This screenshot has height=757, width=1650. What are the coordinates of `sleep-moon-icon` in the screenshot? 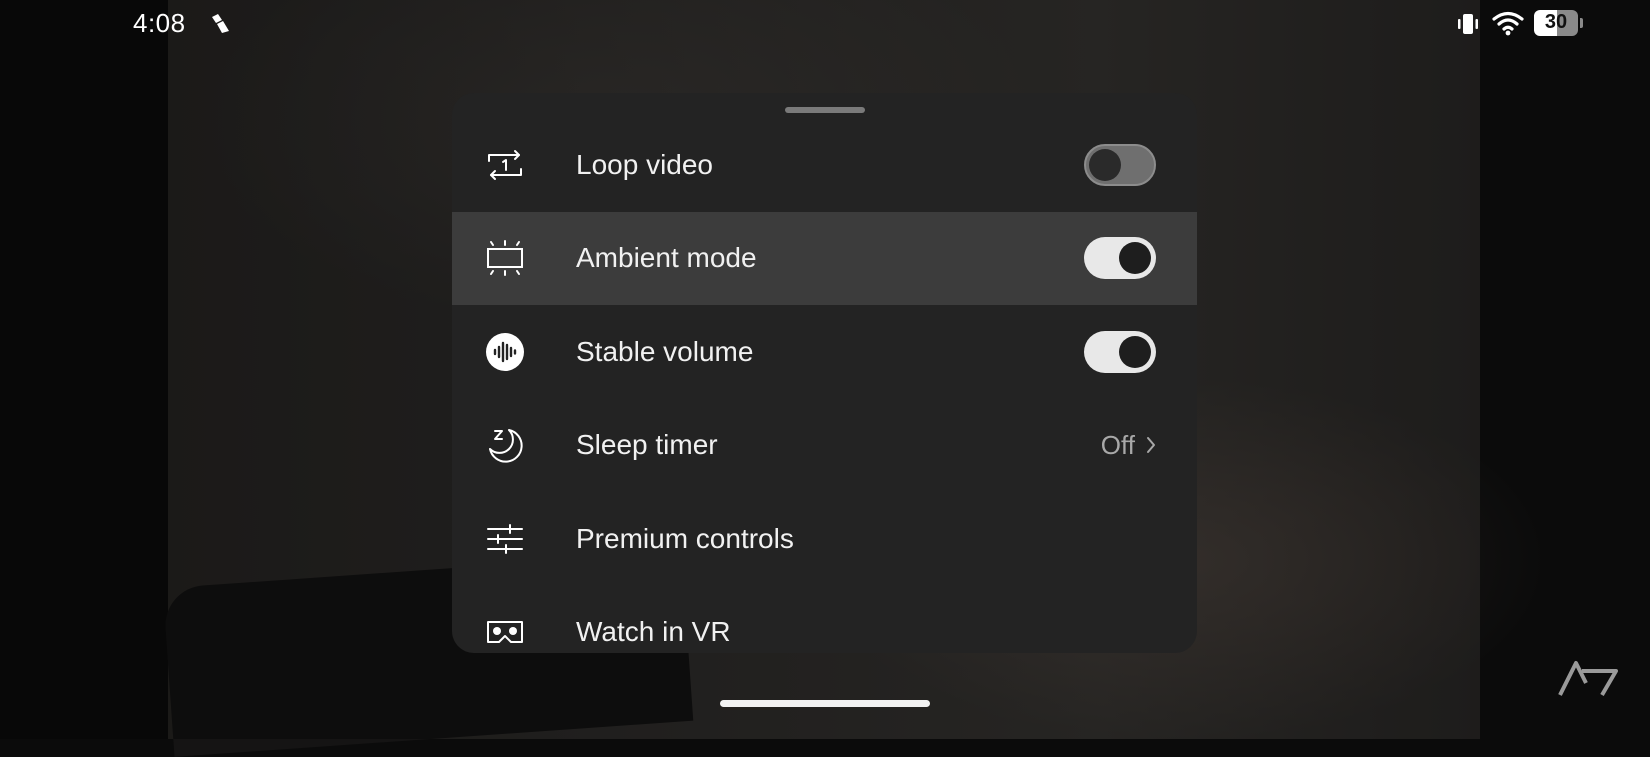 It's located at (505, 445).